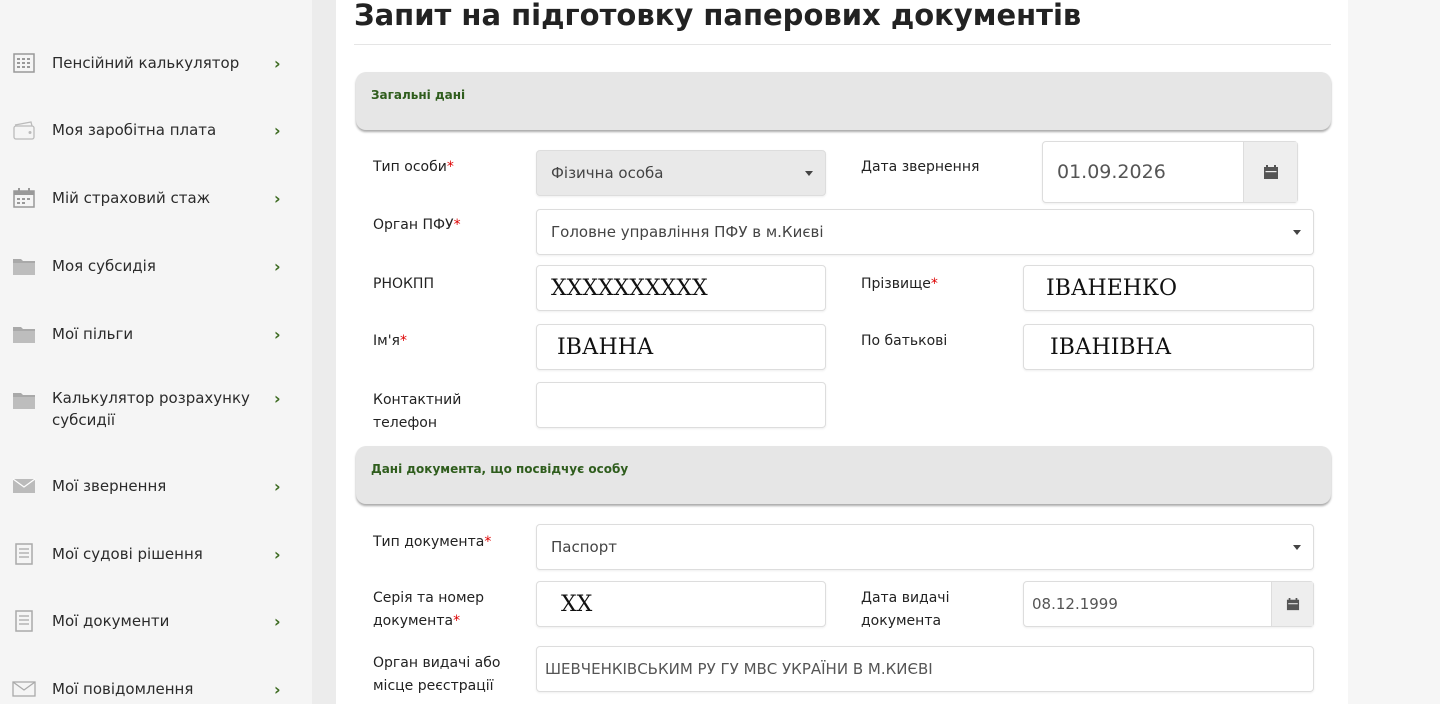 The width and height of the screenshot is (1440, 704). What do you see at coordinates (925, 232) in the screenshot?
I see `pfu-body-select: Головне управління ПФУ в м.Києві` at bounding box center [925, 232].